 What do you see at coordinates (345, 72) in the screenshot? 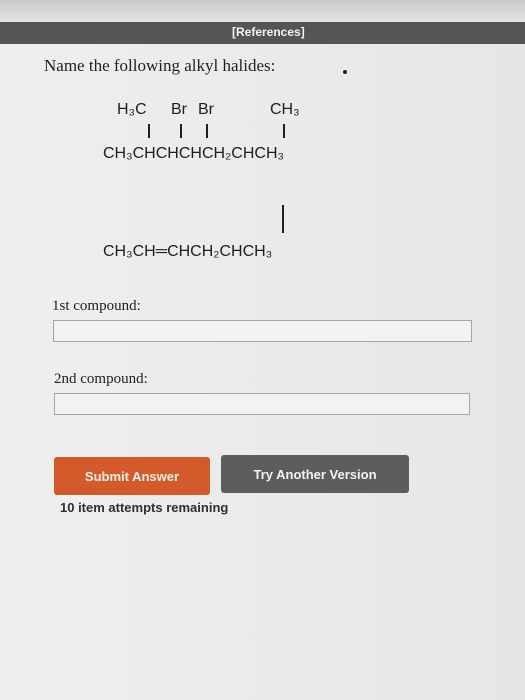
I see `stray-dot` at bounding box center [345, 72].